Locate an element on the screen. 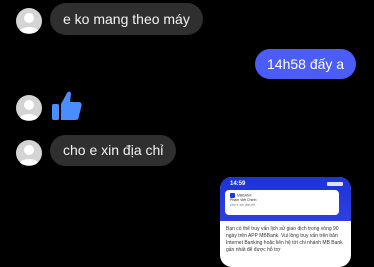 This screenshot has width=374, height=267. screenshot-card: MBBANK Phạm Viết Chính cho e xin địa chỉ is located at coordinates (282, 202).